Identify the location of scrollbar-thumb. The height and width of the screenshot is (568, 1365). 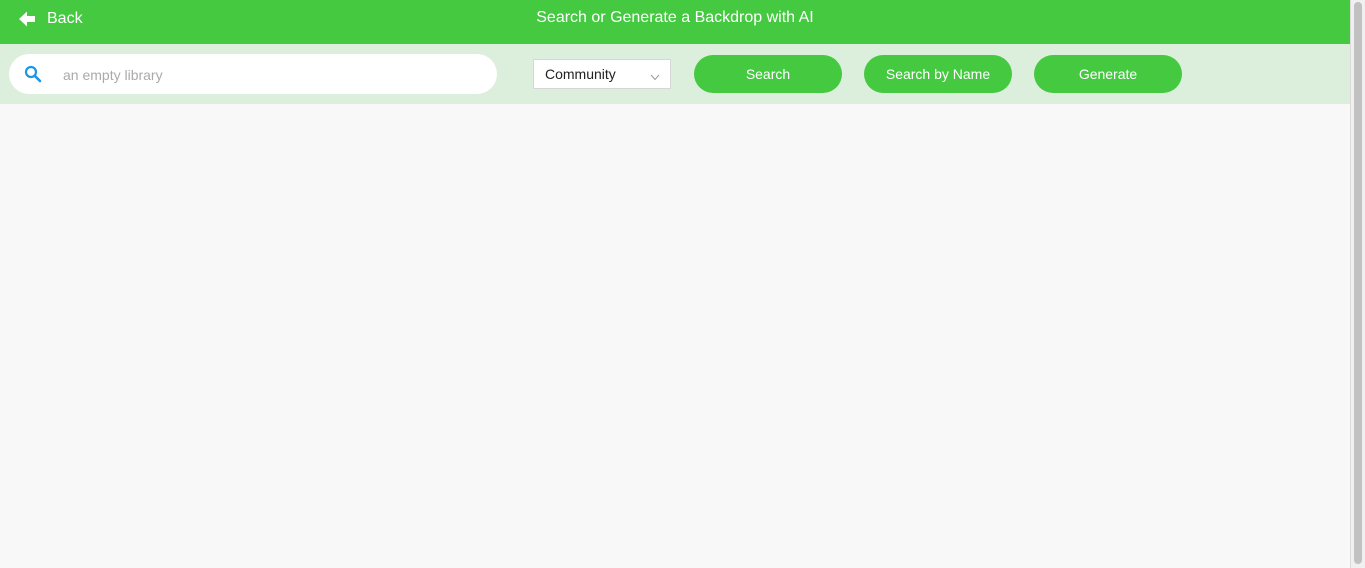
(1358, 283).